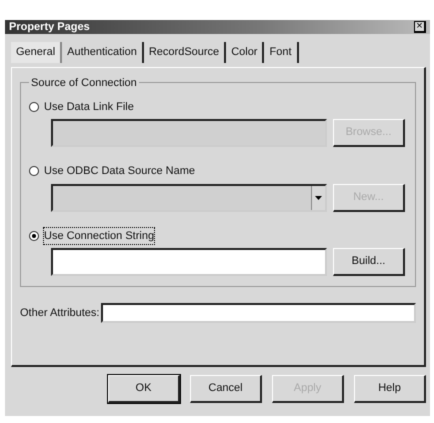 This screenshot has width=434, height=423. What do you see at coordinates (60, 313) in the screenshot?
I see `field-label: Other Attributes:` at bounding box center [60, 313].